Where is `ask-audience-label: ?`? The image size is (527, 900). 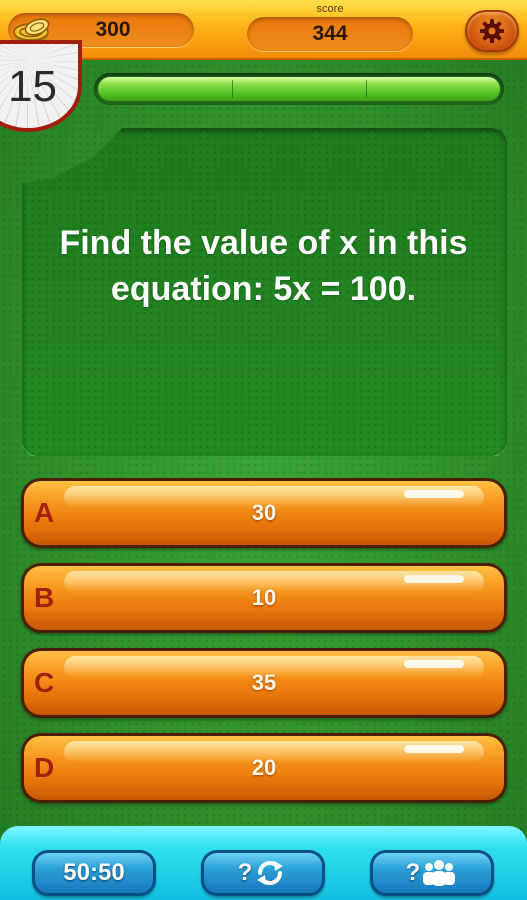 ask-audience-label: ? is located at coordinates (413, 872).